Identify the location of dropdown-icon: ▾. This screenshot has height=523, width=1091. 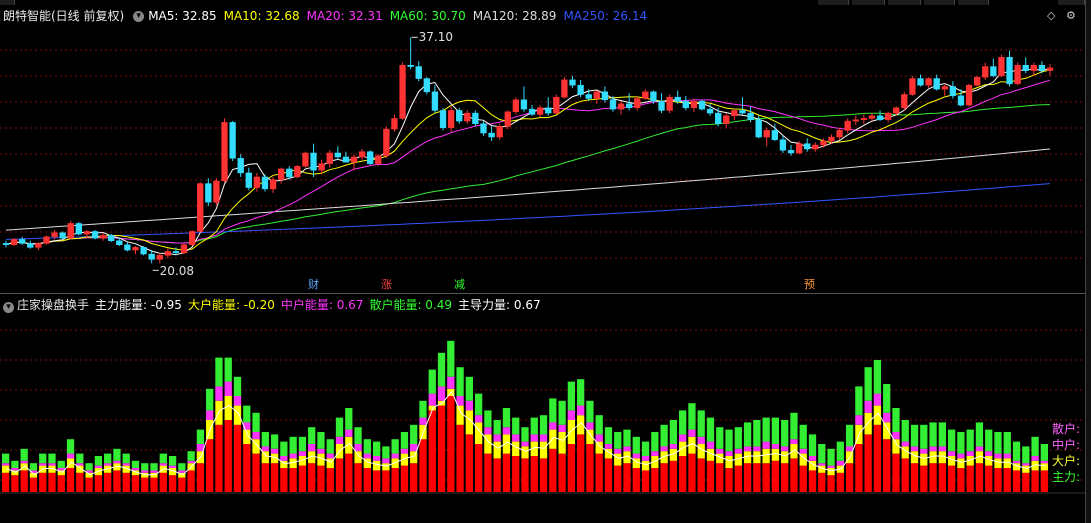
(8, 307).